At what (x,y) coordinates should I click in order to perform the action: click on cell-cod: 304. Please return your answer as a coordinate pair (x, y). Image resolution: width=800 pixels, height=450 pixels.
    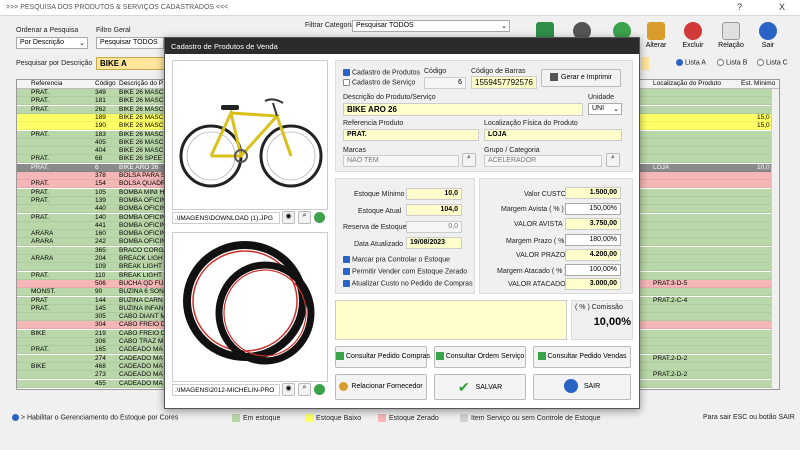
    Looking at the image, I should click on (100, 325).